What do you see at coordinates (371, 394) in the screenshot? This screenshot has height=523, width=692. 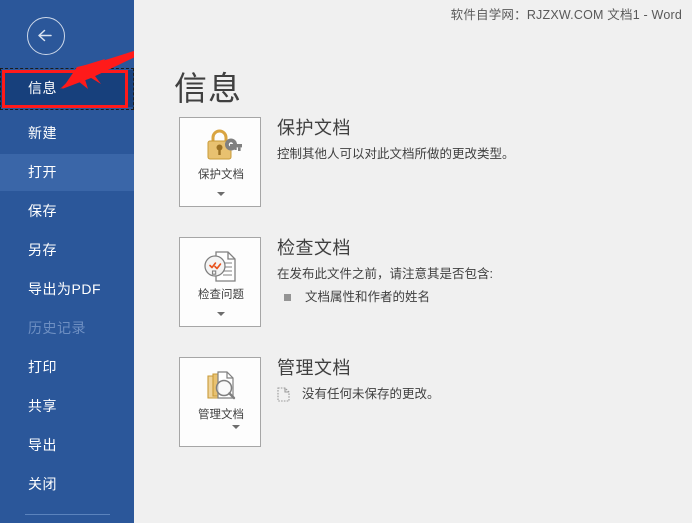 I see `manage-note-text: 没有任何未保存的更改。` at bounding box center [371, 394].